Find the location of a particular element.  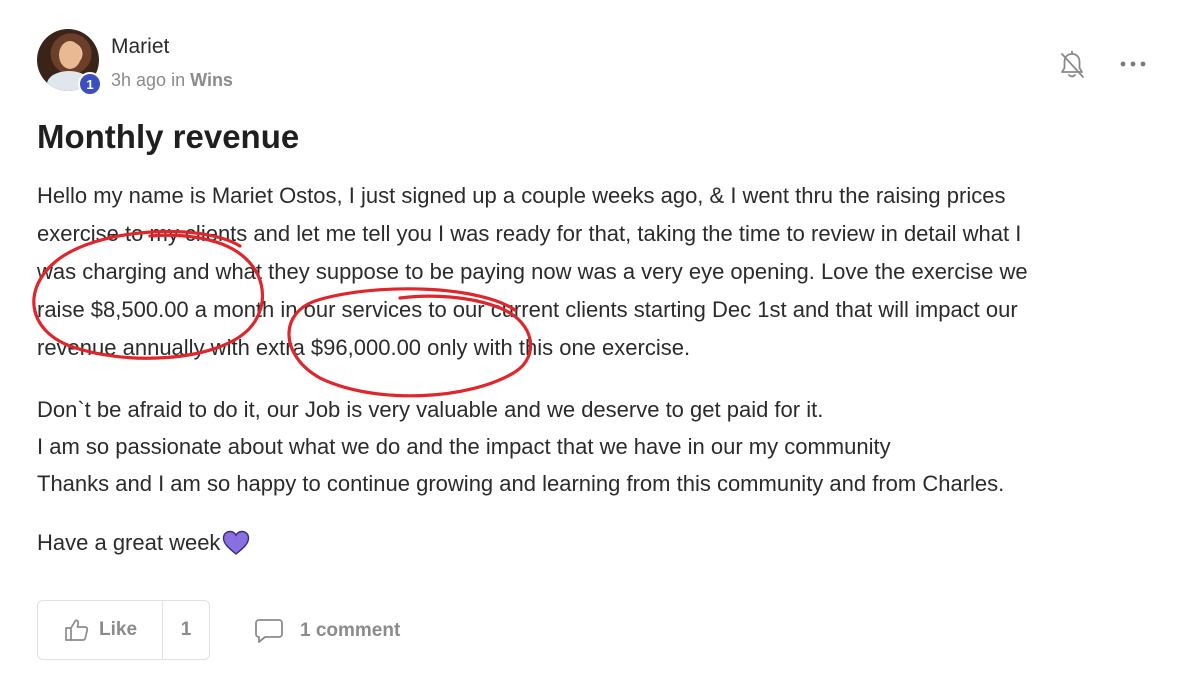

purple-heart-icon is located at coordinates (236, 548).